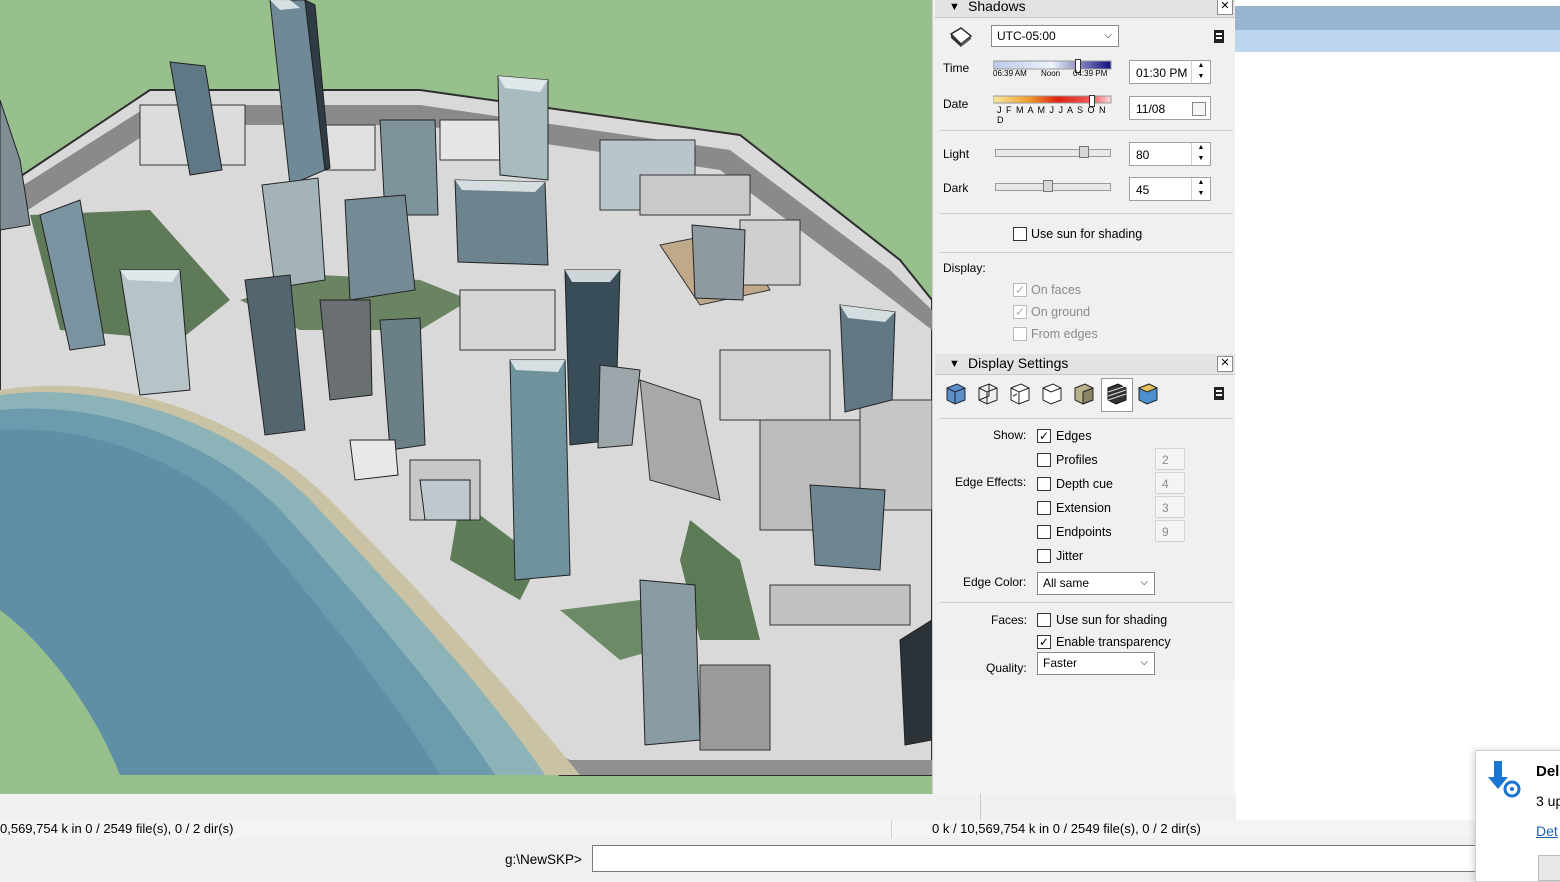 This screenshot has width=1560, height=882. What do you see at coordinates (1020, 234) in the screenshot?
I see `use-sun-checkbox` at bounding box center [1020, 234].